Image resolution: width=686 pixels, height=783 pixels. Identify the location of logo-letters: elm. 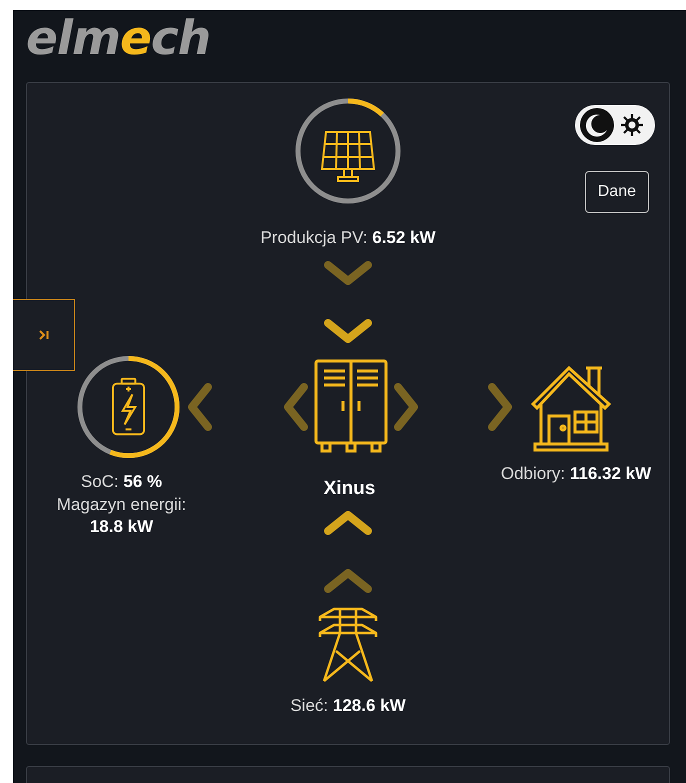
(73, 38).